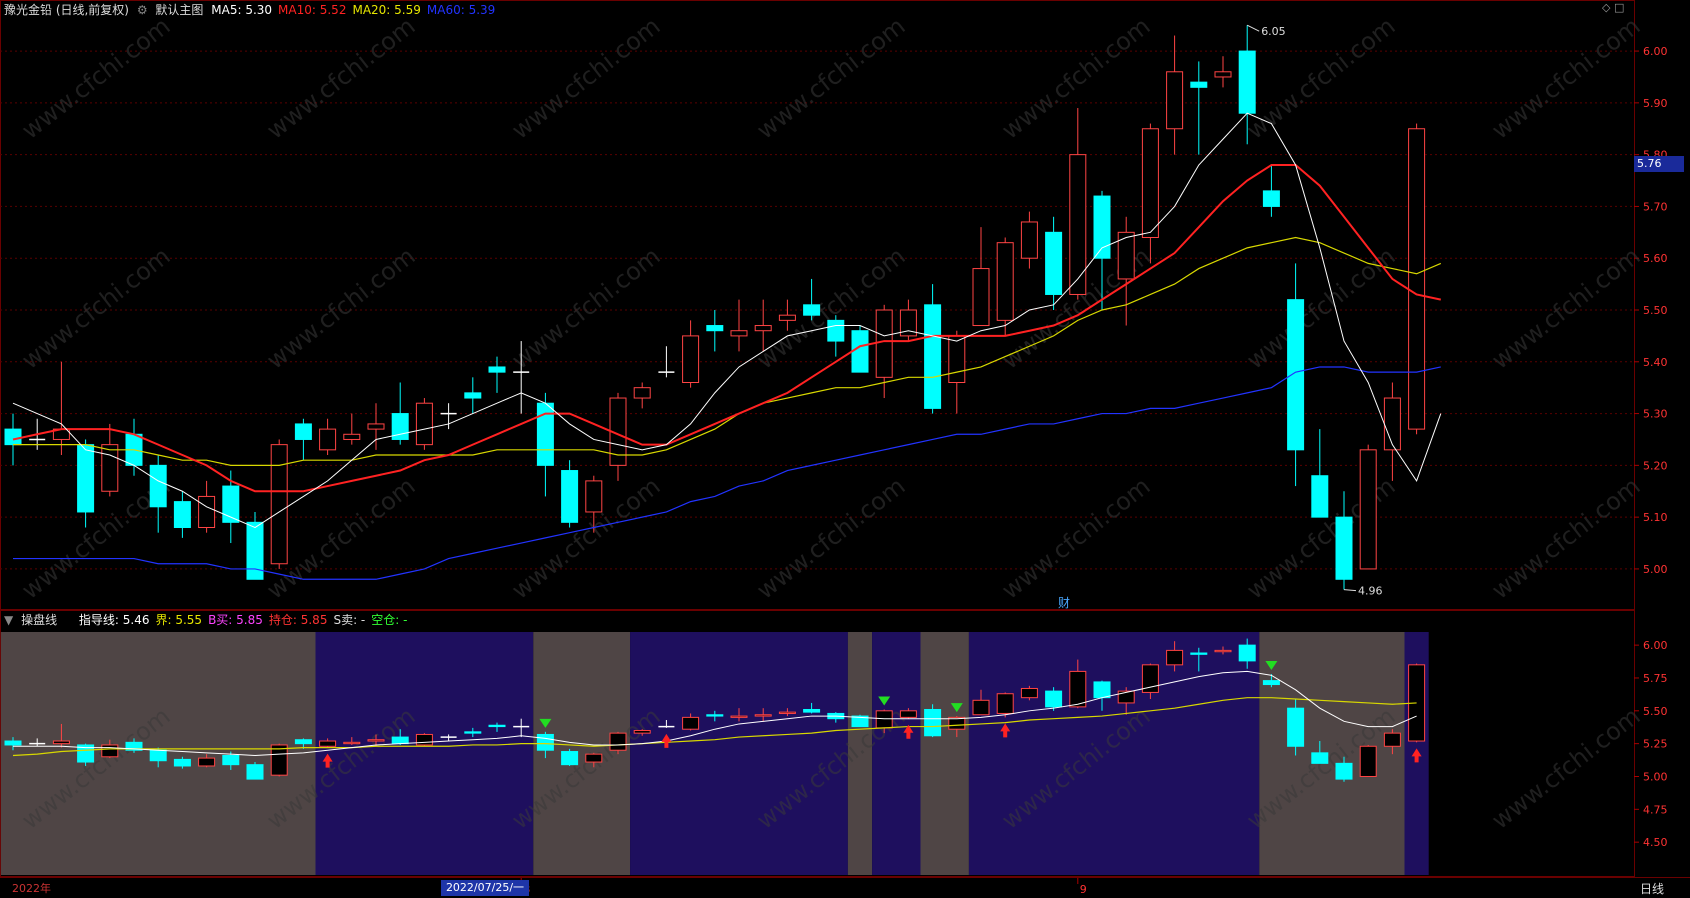  Describe the element at coordinates (66, 10) in the screenshot. I see `stock-title: 豫光金铅 (日线,前复权)` at that location.